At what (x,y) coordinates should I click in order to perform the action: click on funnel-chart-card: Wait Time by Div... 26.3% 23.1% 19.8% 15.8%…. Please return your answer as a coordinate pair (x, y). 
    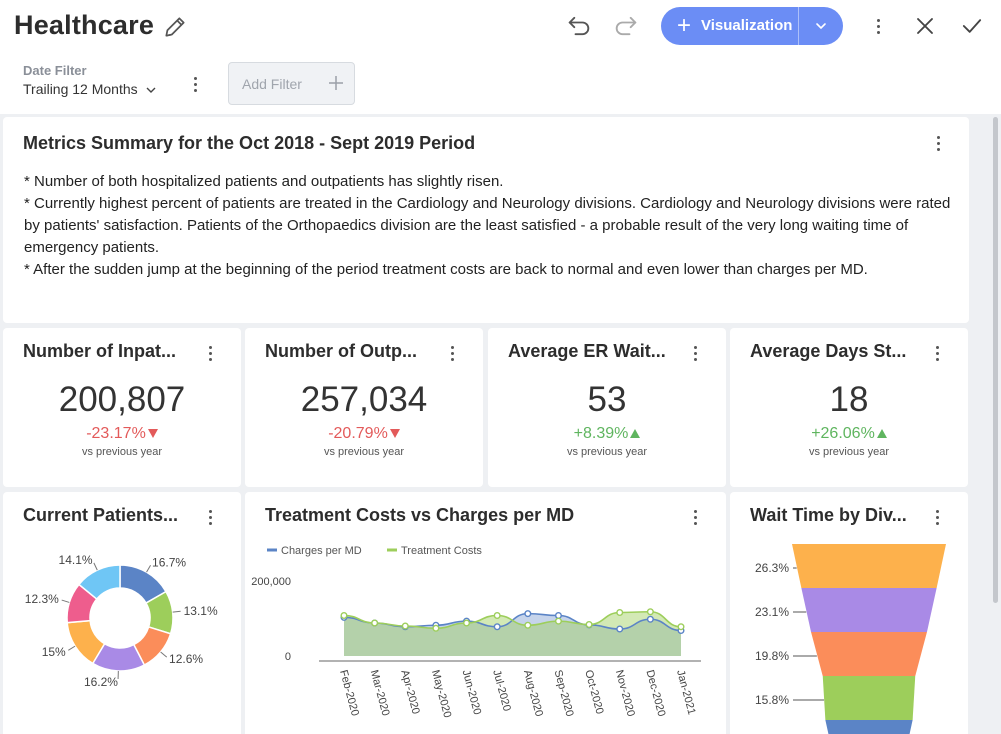
    Looking at the image, I should click on (849, 613).